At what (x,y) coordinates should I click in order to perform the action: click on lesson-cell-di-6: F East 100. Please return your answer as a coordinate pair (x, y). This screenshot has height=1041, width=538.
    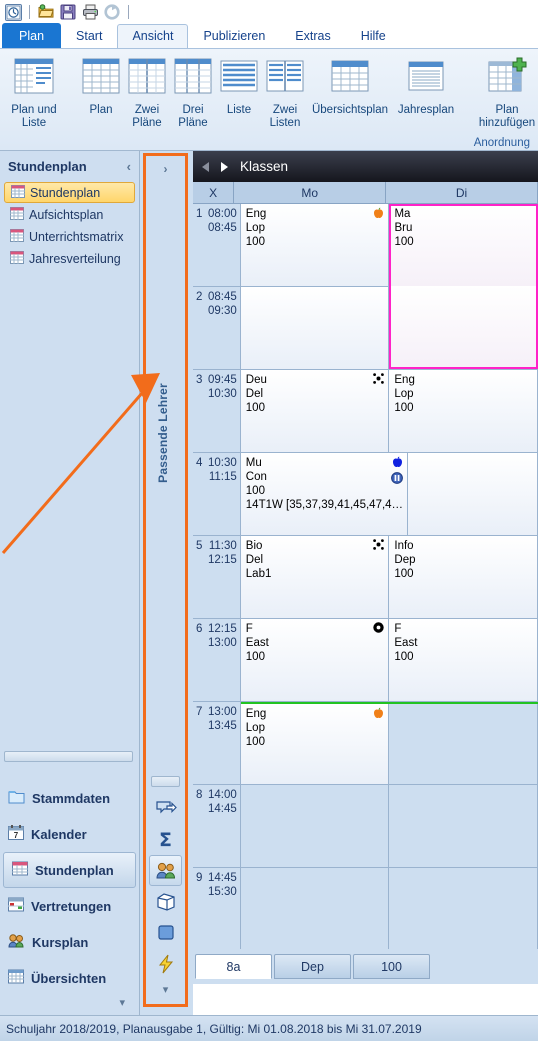
    Looking at the image, I should click on (463, 660).